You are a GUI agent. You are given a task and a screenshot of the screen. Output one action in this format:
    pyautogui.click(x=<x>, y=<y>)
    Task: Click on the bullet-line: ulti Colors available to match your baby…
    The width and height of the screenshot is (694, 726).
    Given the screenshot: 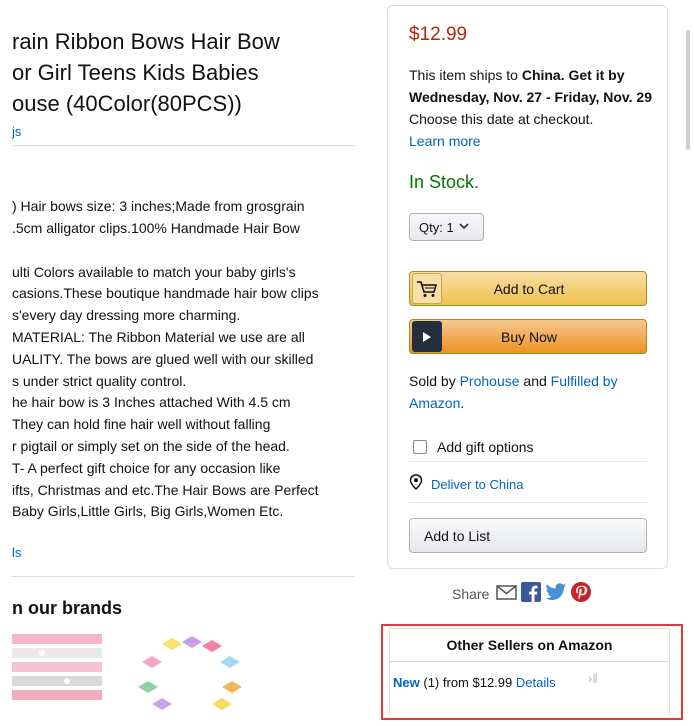 What is the action you would take?
    pyautogui.click(x=154, y=271)
    